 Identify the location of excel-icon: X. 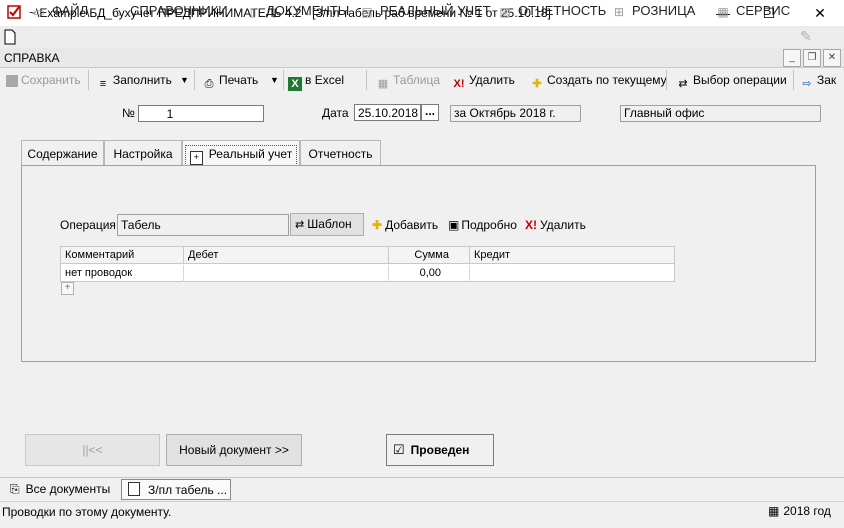
(295, 84).